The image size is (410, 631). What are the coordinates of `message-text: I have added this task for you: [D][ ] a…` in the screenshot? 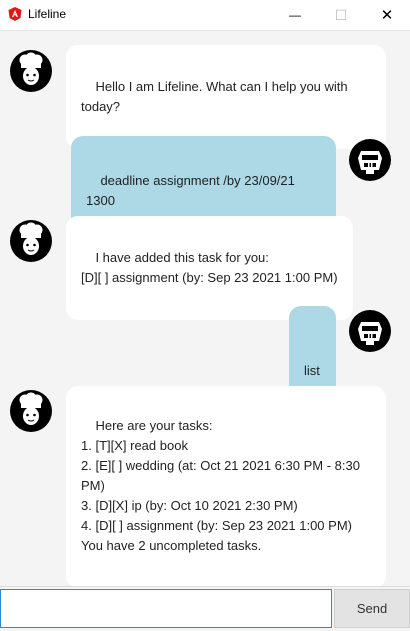 It's located at (209, 267).